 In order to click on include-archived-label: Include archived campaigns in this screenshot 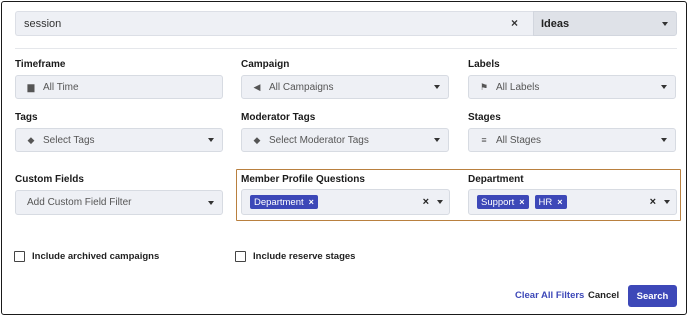, I will do `click(96, 256)`.